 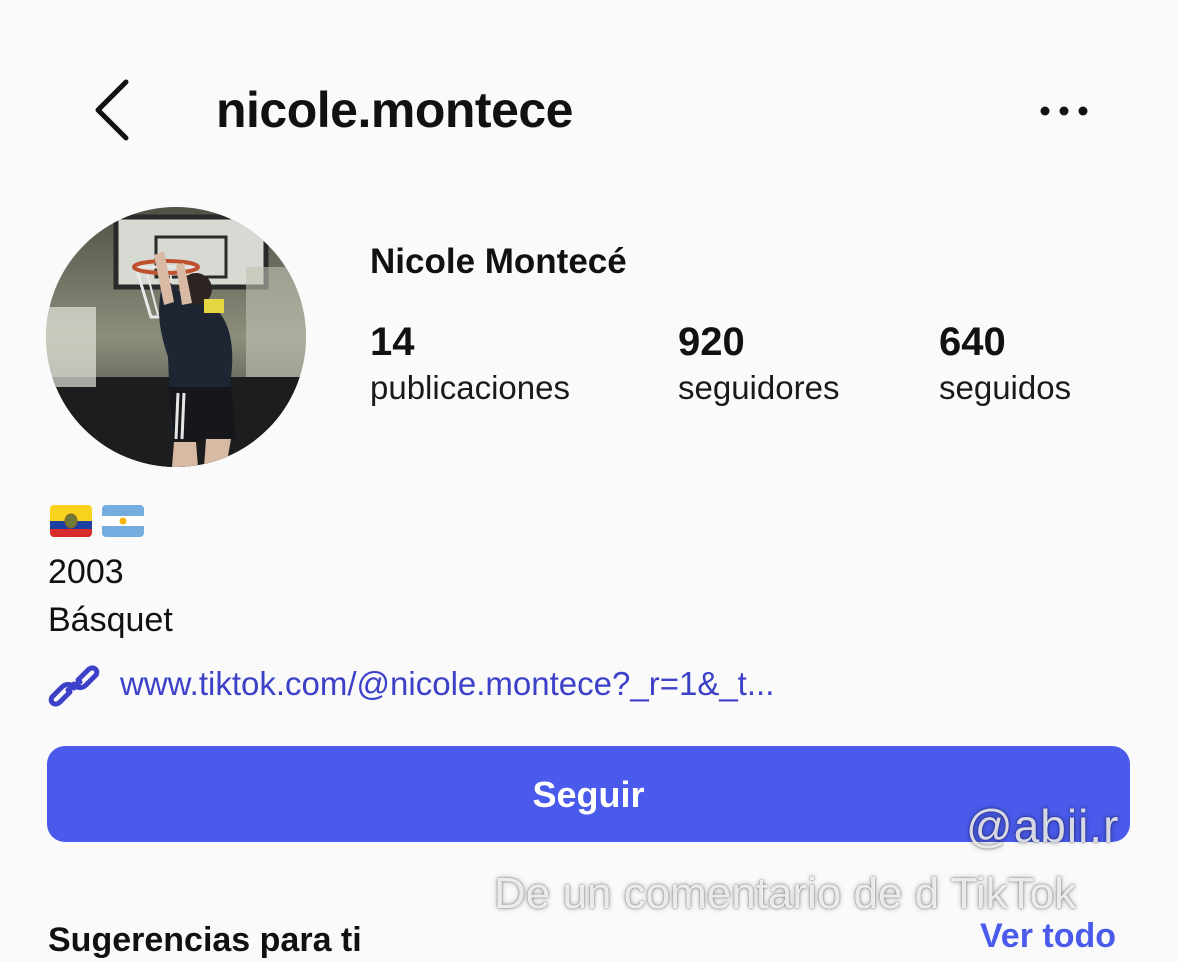 I want to click on stat-following: 640 seguidos, so click(x=1005, y=364).